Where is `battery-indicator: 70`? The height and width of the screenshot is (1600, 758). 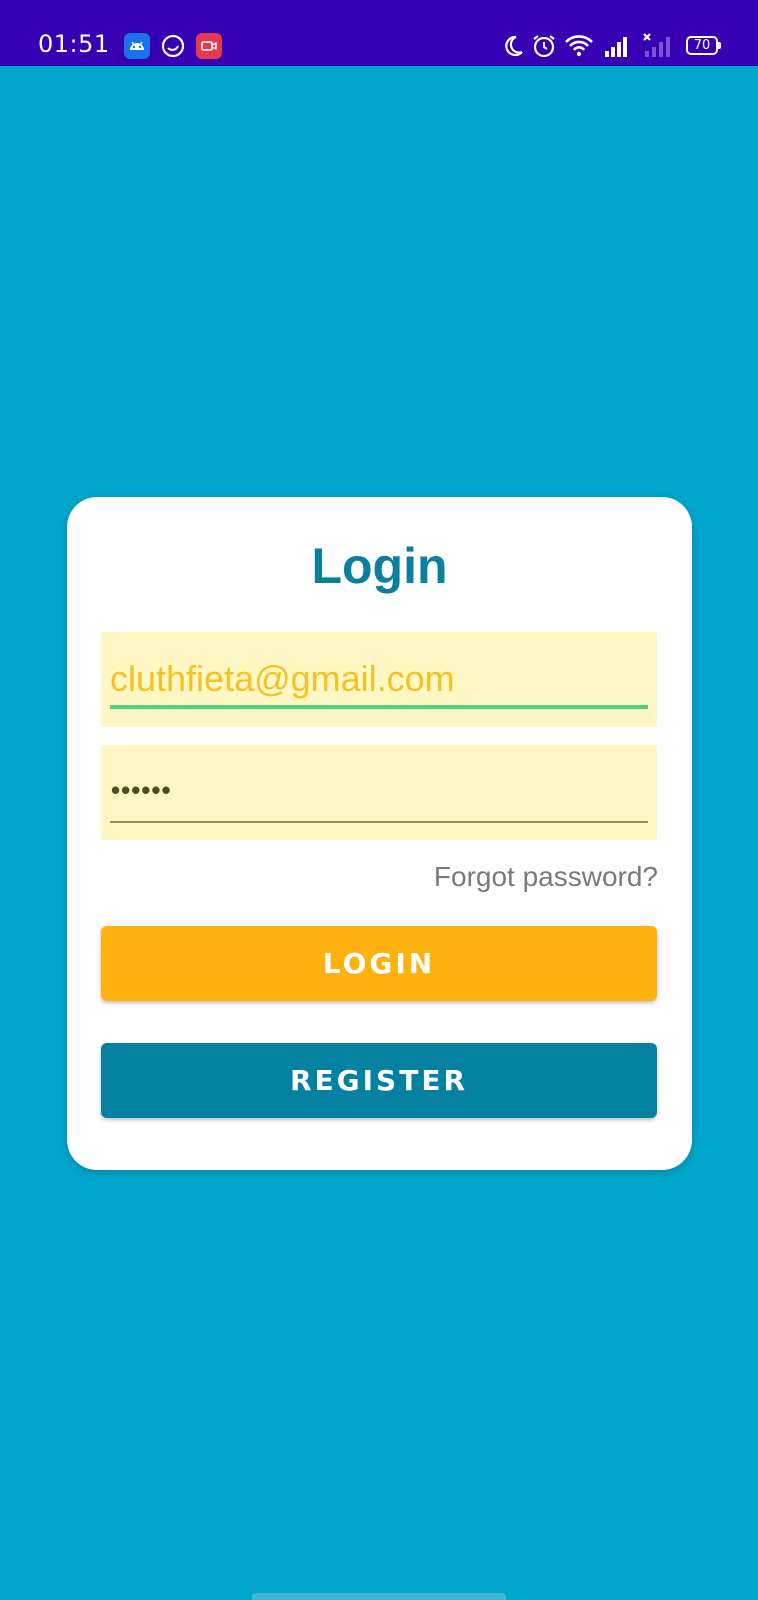
battery-indicator: 70 is located at coordinates (703, 45).